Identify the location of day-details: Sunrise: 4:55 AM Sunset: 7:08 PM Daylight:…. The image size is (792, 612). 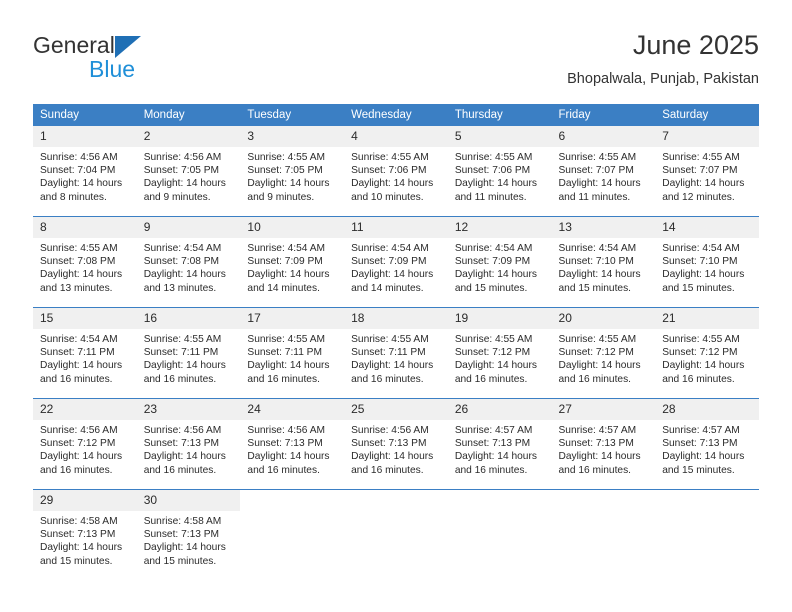
(85, 266).